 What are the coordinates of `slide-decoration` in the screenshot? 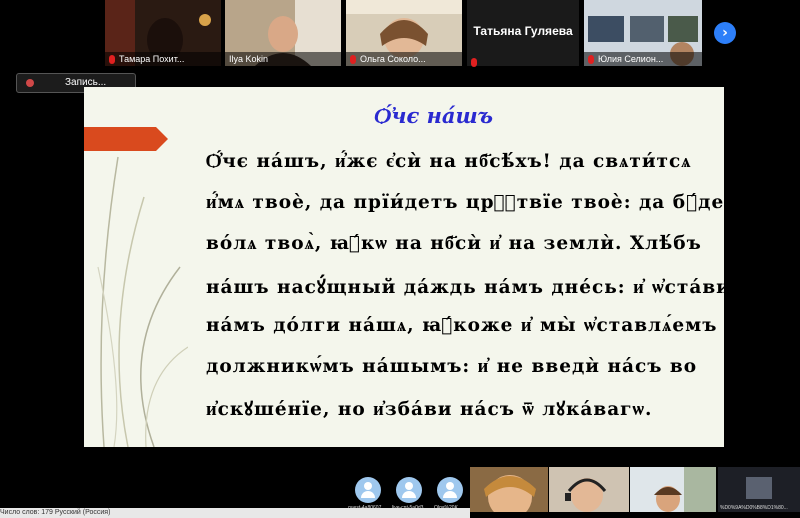 It's located at (136, 287).